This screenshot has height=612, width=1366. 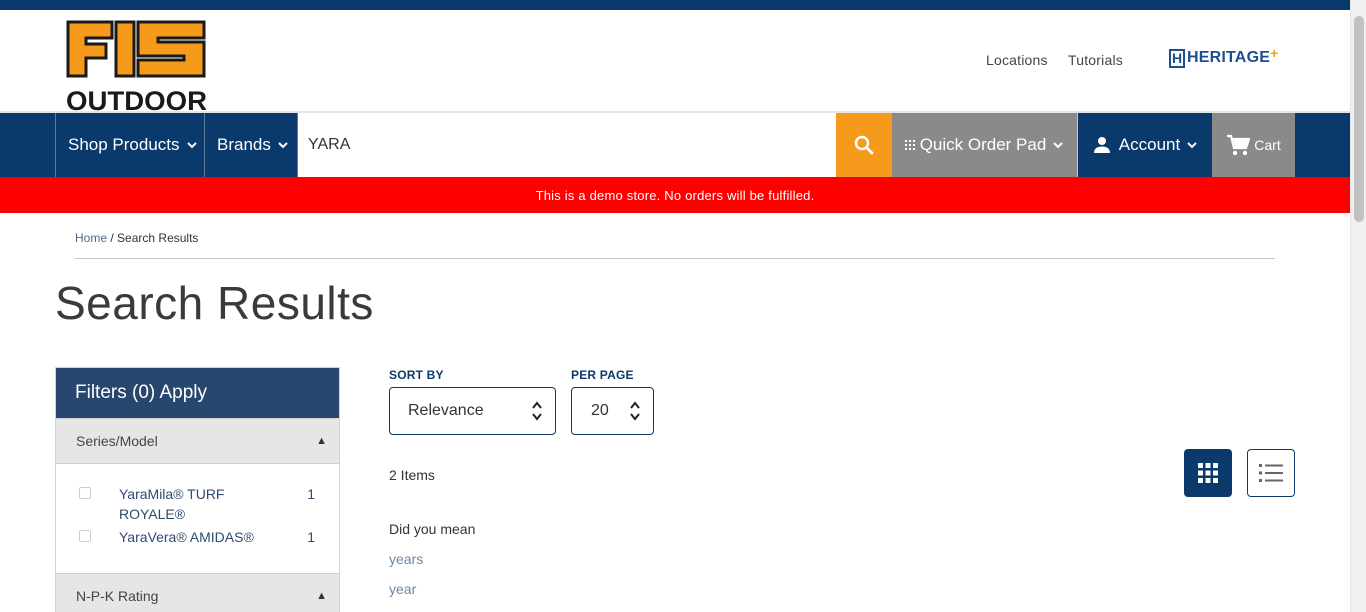 What do you see at coordinates (117, 441) in the screenshot?
I see `filter-section-title: Series/Model` at bounding box center [117, 441].